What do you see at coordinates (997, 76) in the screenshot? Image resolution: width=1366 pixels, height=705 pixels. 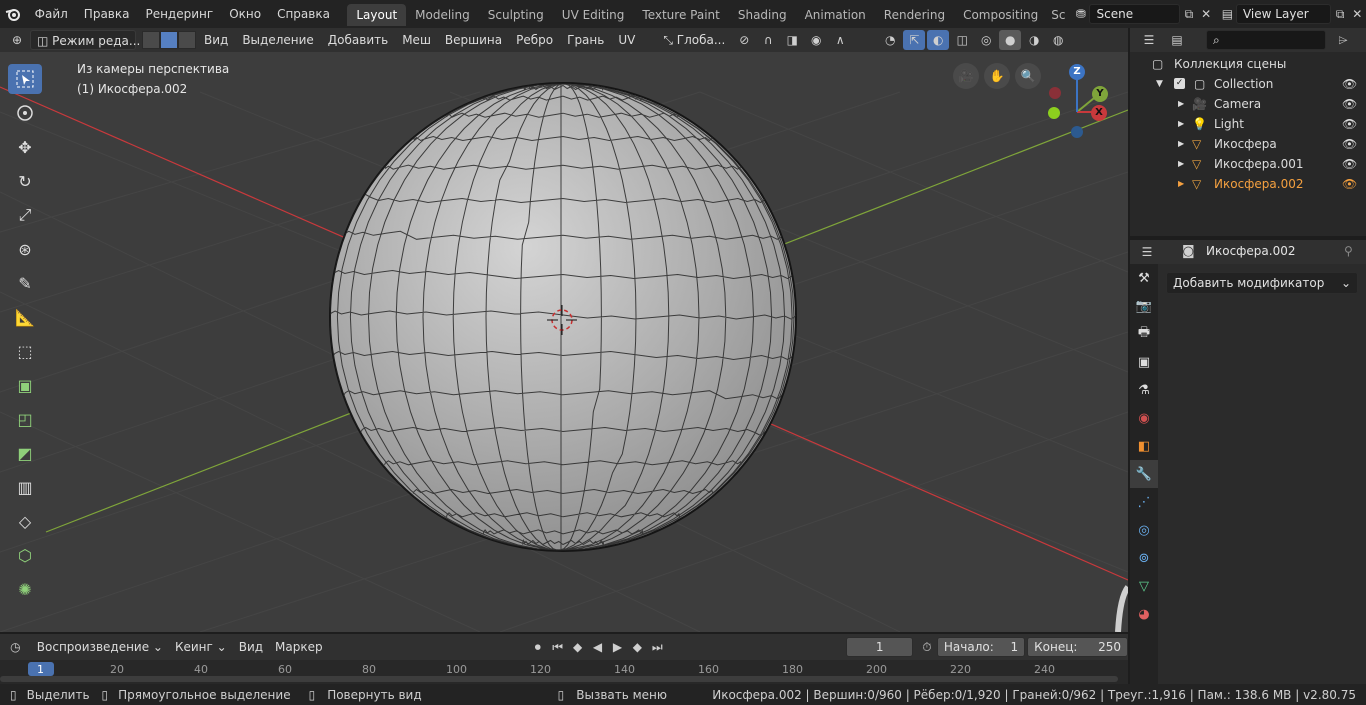 I see `pan-hand-icon: ✋` at bounding box center [997, 76].